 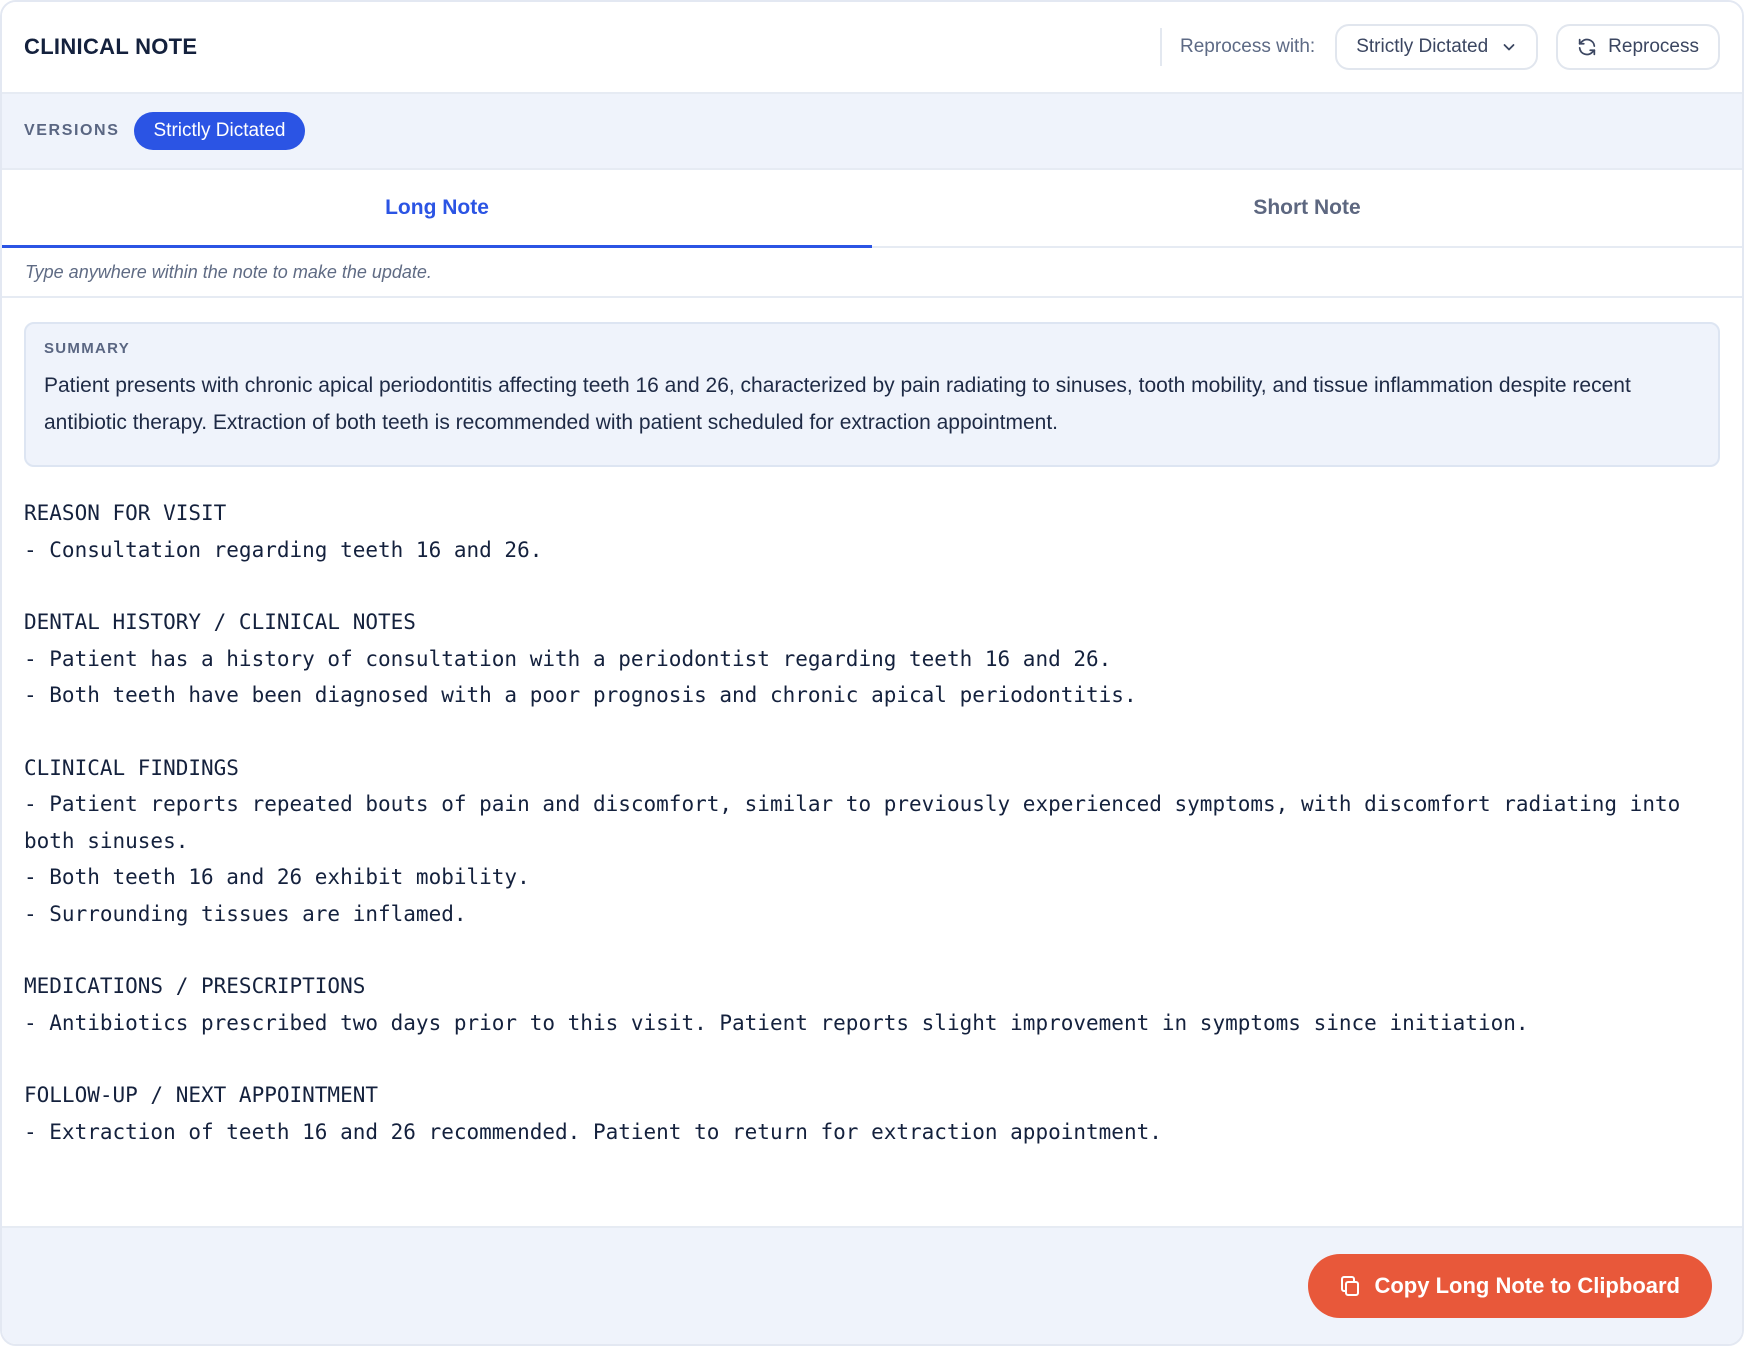 I want to click on chevron-down-icon, so click(x=1509, y=47).